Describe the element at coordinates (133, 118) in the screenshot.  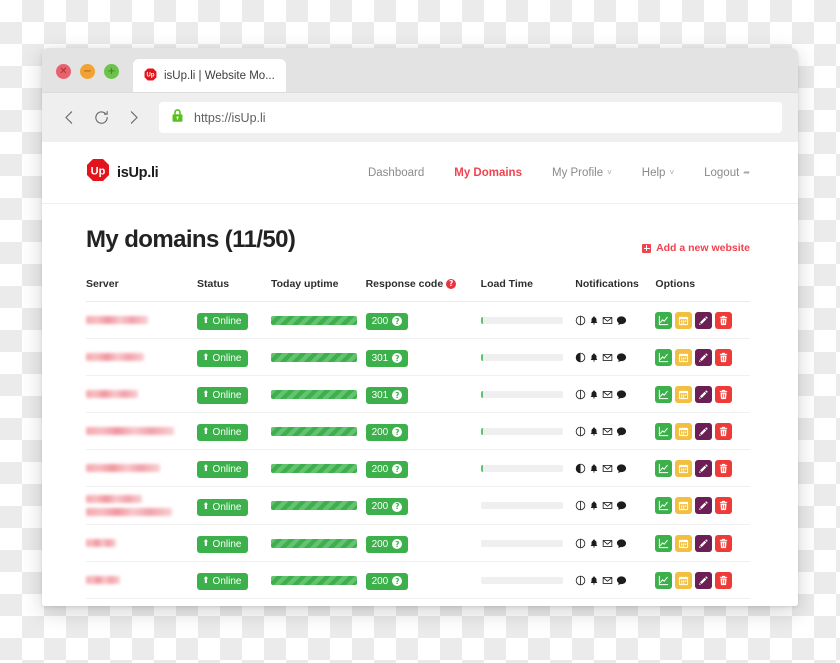
I see `forward-arrow-icon` at that location.